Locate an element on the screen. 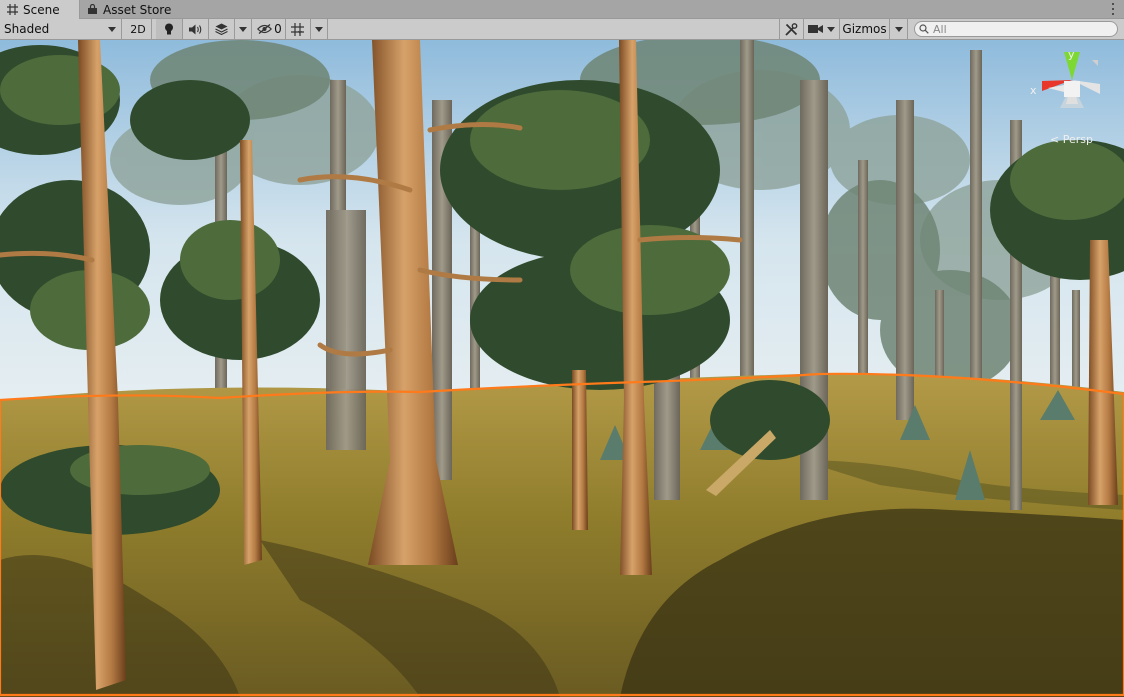 This screenshot has width=1124, height=697. gizmos-dropdown is located at coordinates (899, 29).